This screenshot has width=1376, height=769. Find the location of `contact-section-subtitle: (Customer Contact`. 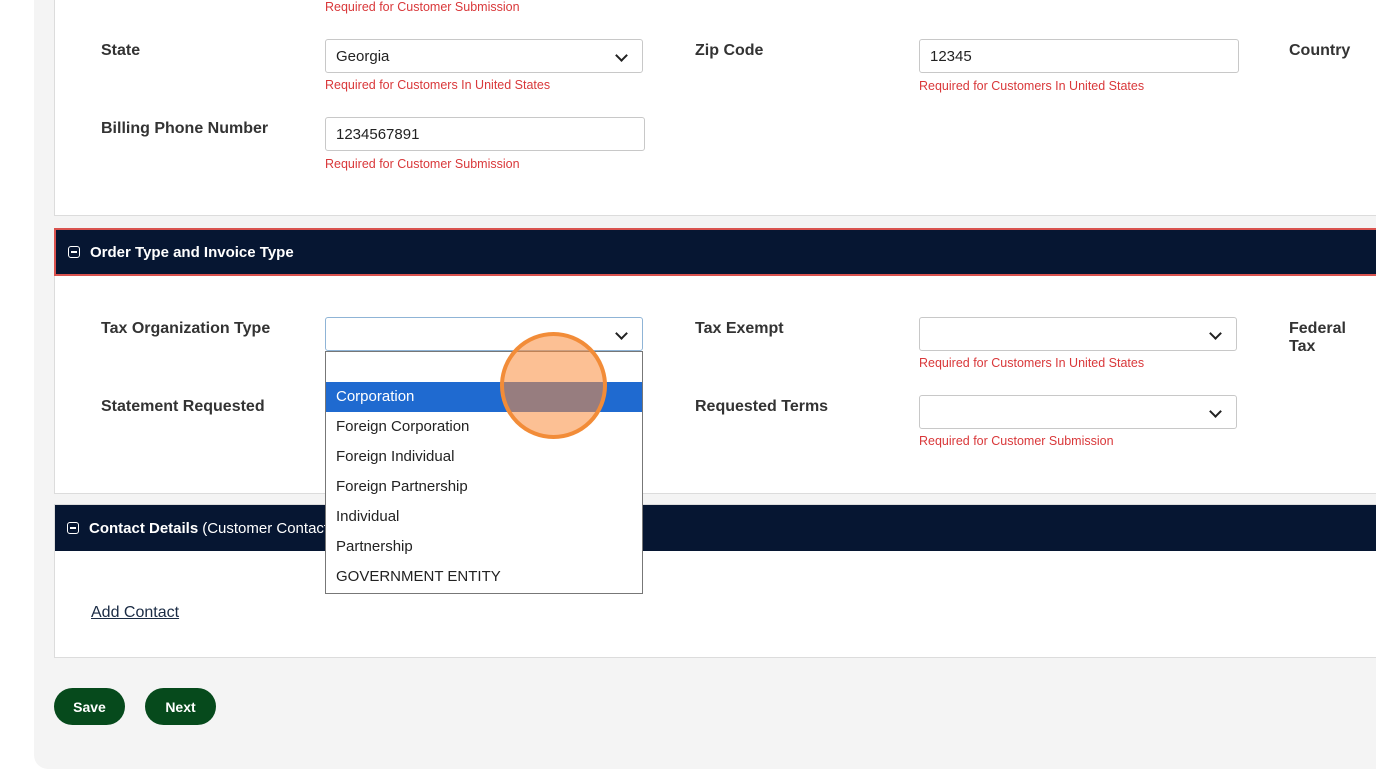

contact-section-subtitle: (Customer Contact is located at coordinates (265, 528).